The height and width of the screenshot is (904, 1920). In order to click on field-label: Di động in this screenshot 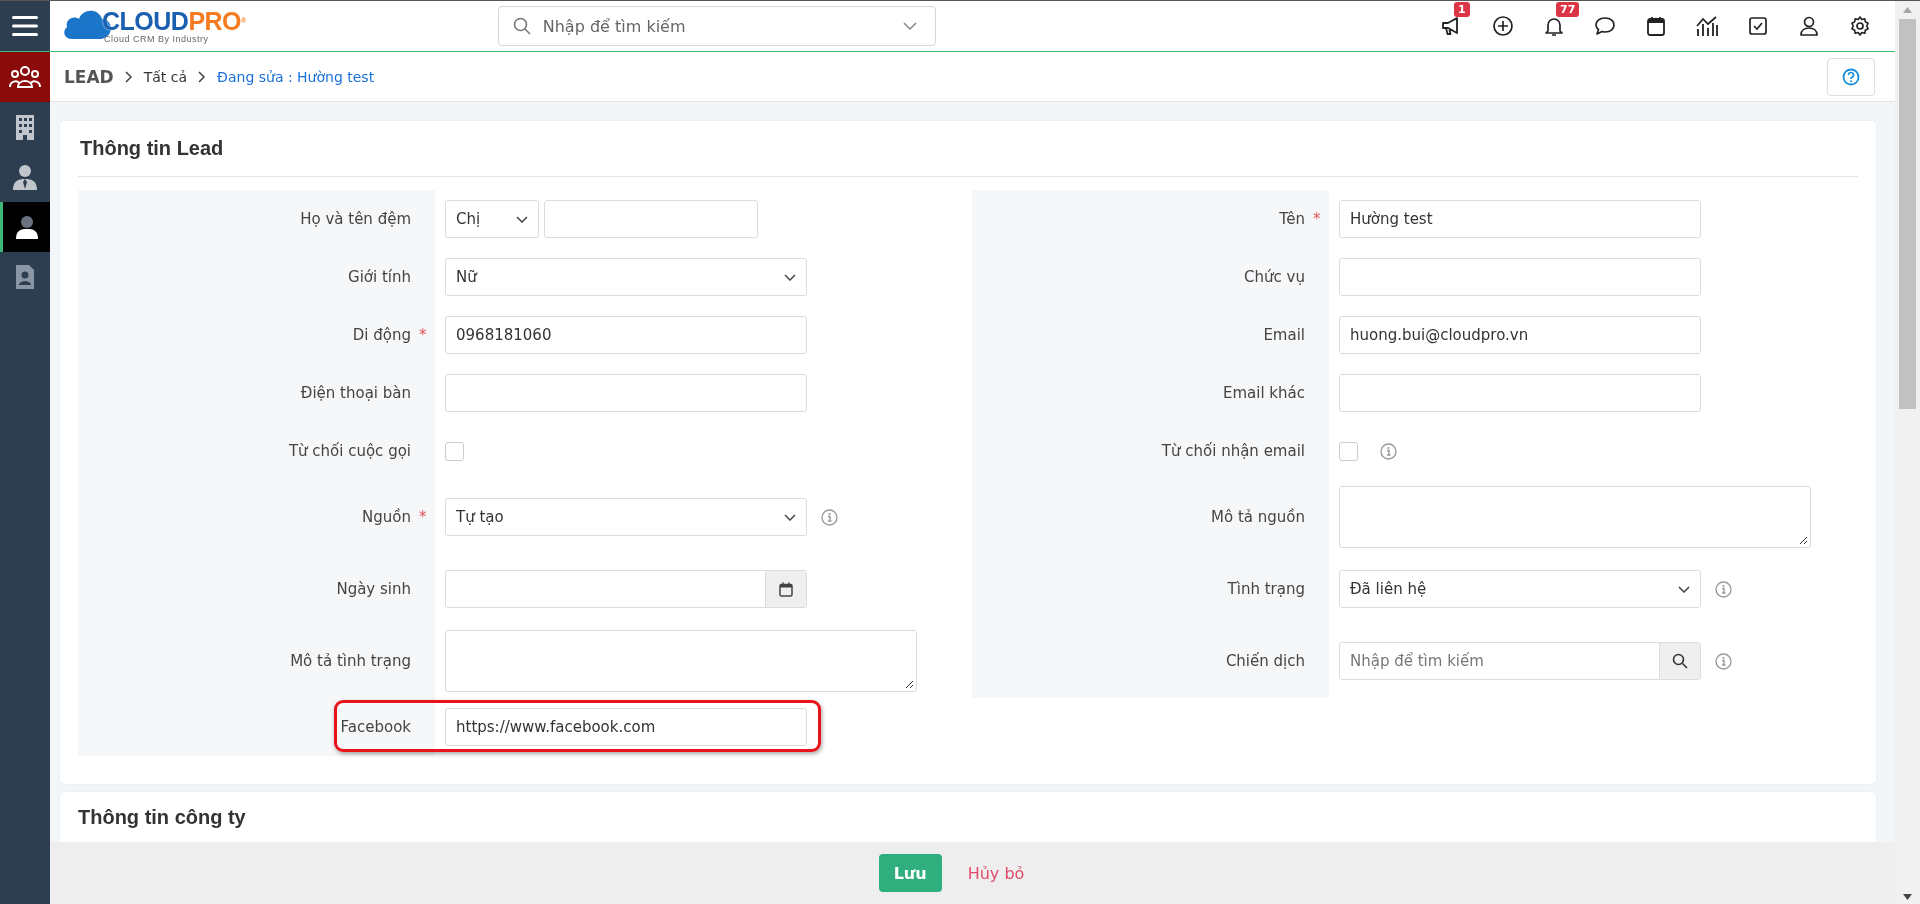, I will do `click(381, 335)`.